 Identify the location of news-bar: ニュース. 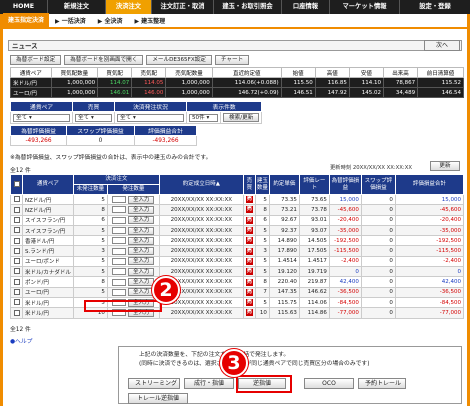
(235, 45).